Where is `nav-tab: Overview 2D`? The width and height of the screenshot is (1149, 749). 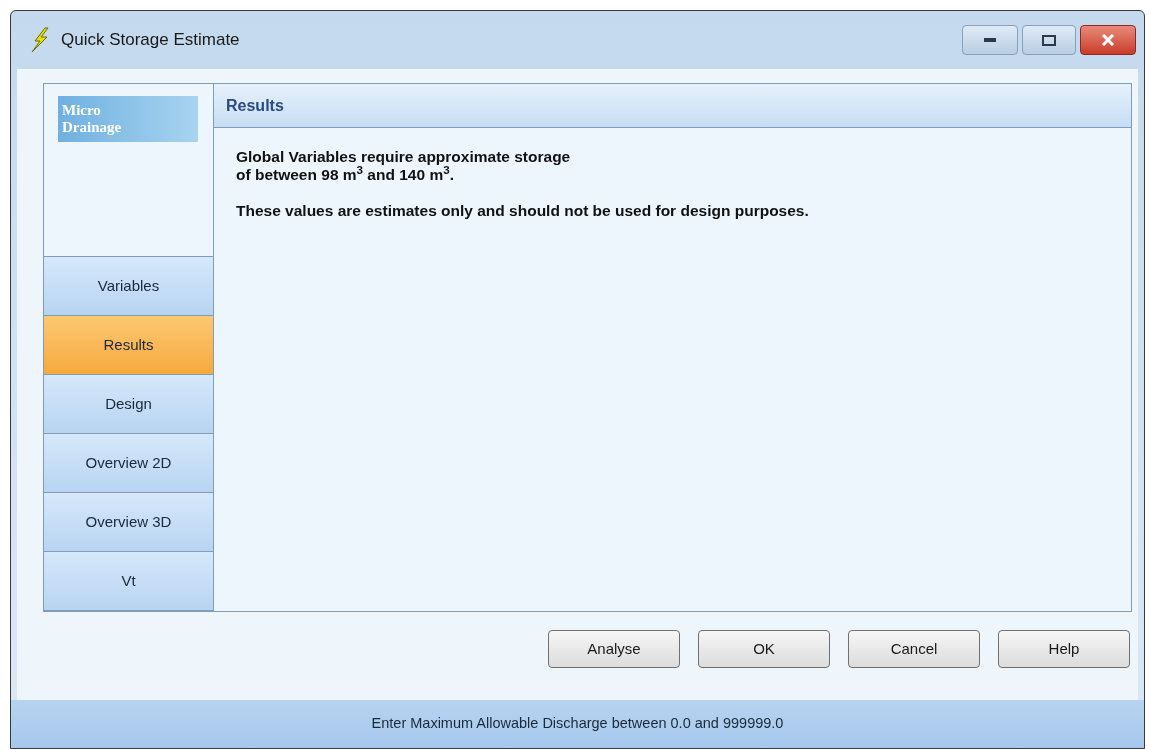
nav-tab: Overview 2D is located at coordinates (128, 463).